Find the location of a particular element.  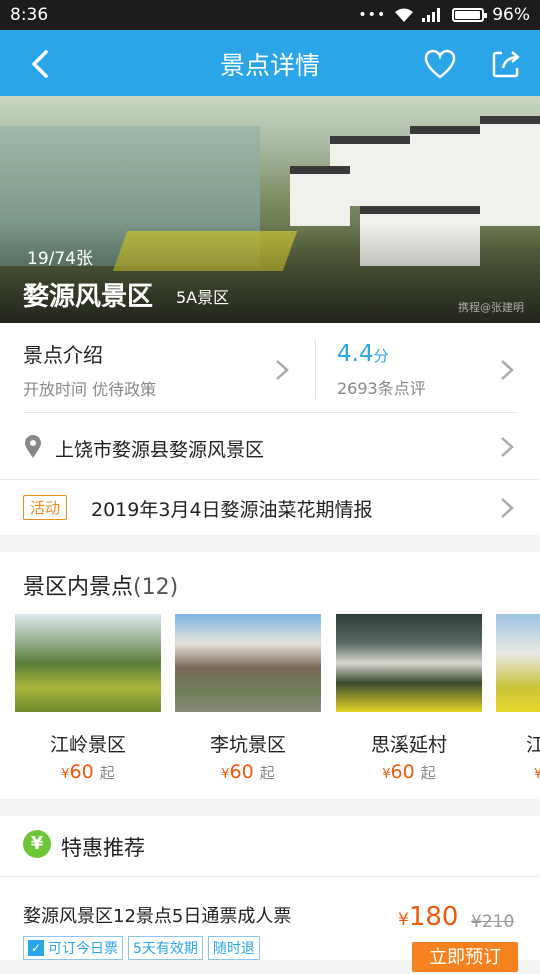

photo-watermark: 携程@张建明 is located at coordinates (491, 307).